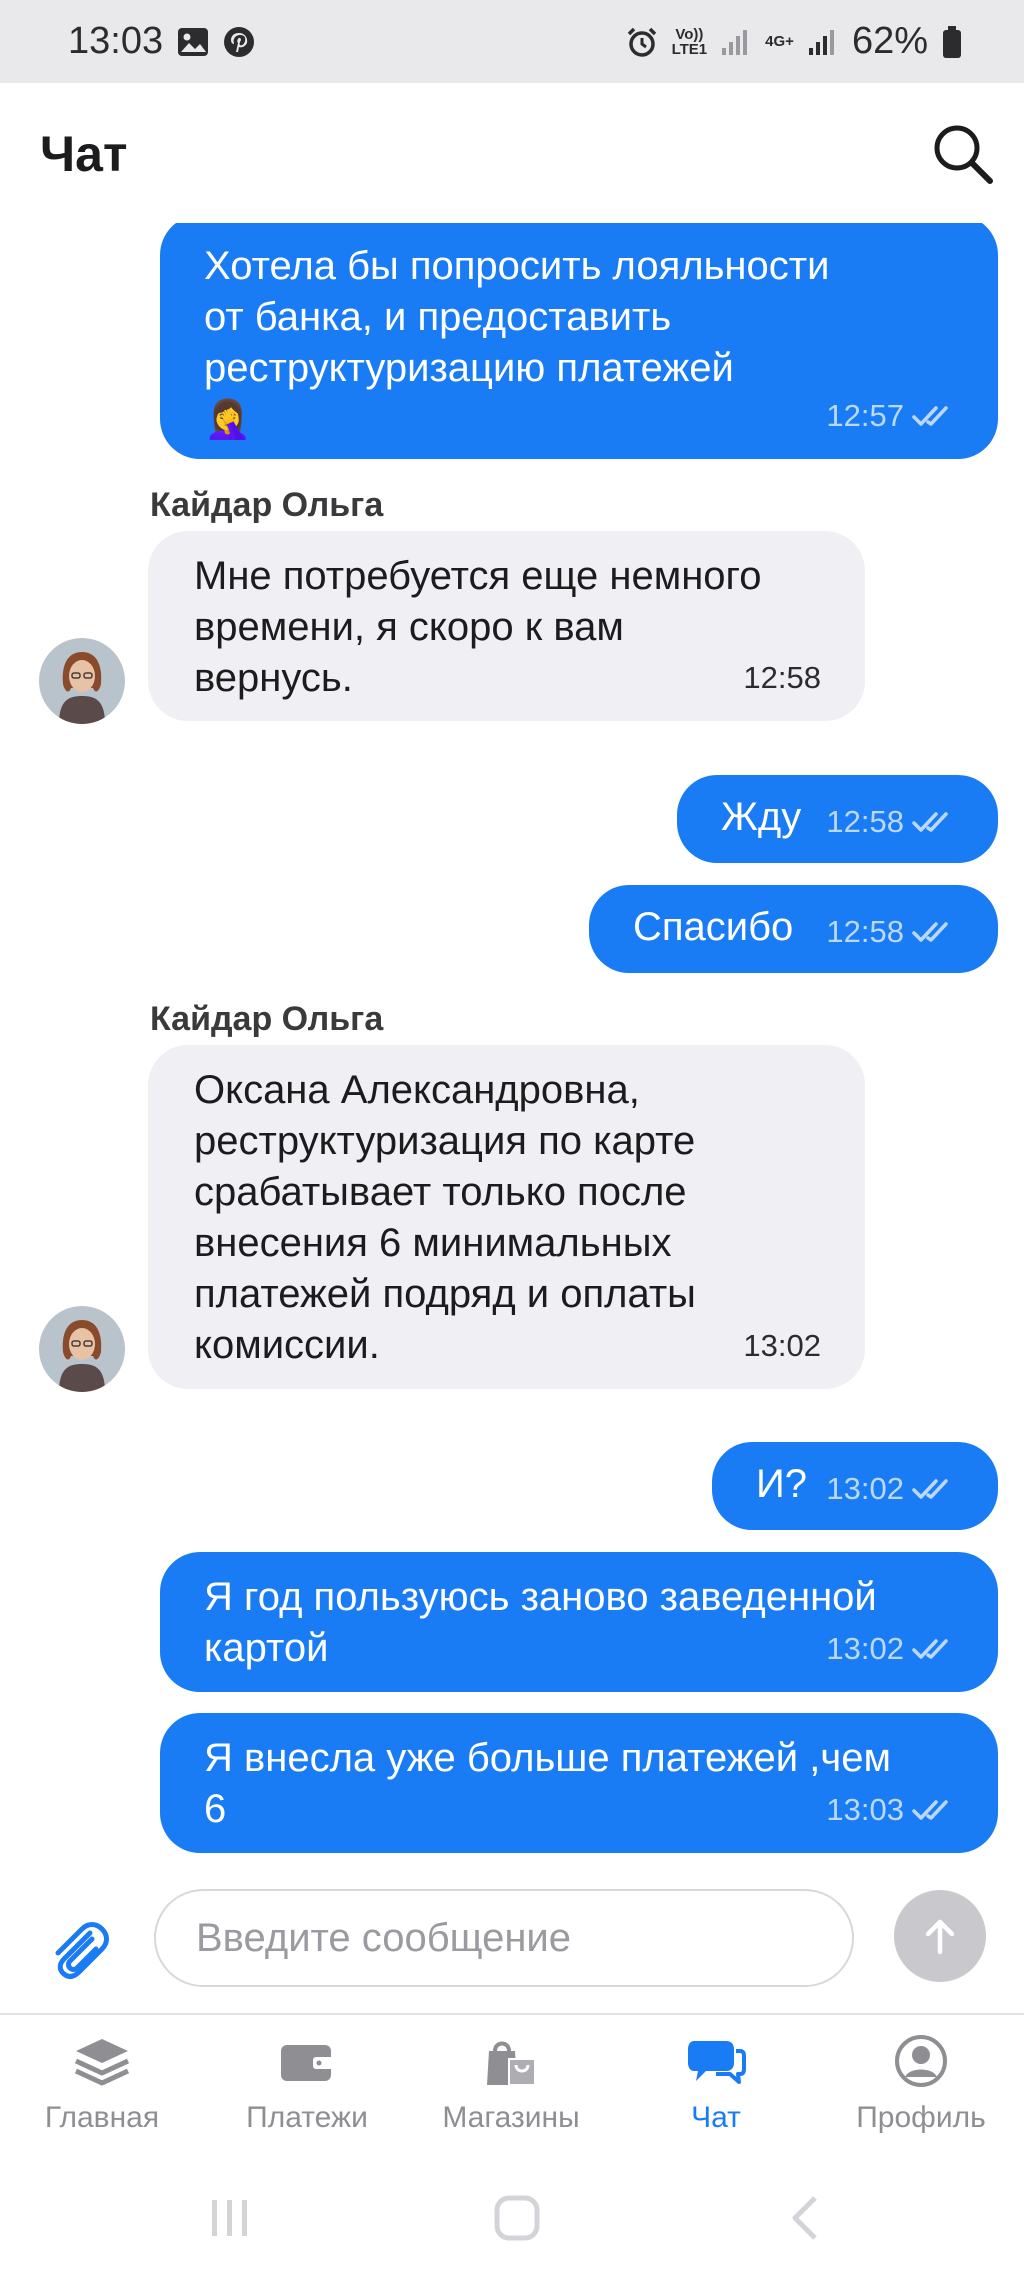 This screenshot has width=1024, height=2275. I want to click on header: Чат, so click(512, 153).